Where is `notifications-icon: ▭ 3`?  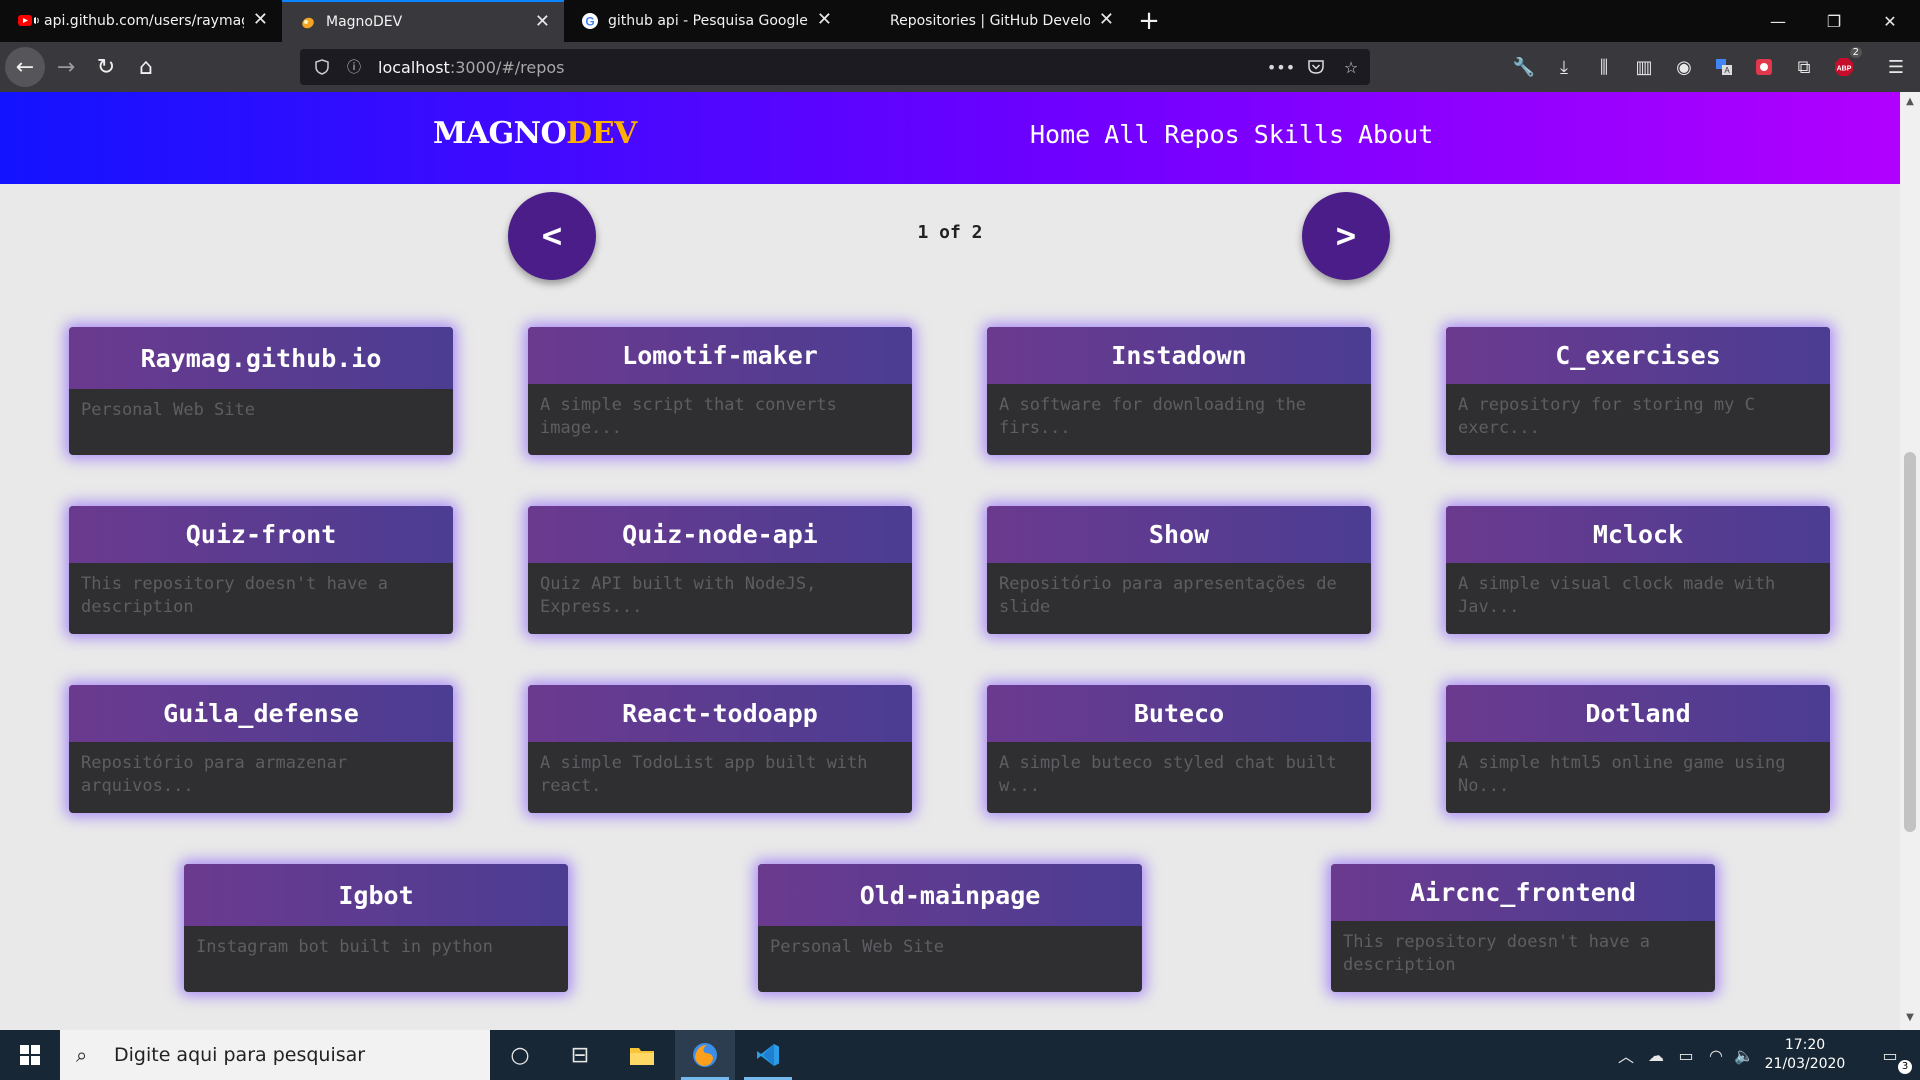 notifications-icon: ▭ 3 is located at coordinates (1890, 1055).